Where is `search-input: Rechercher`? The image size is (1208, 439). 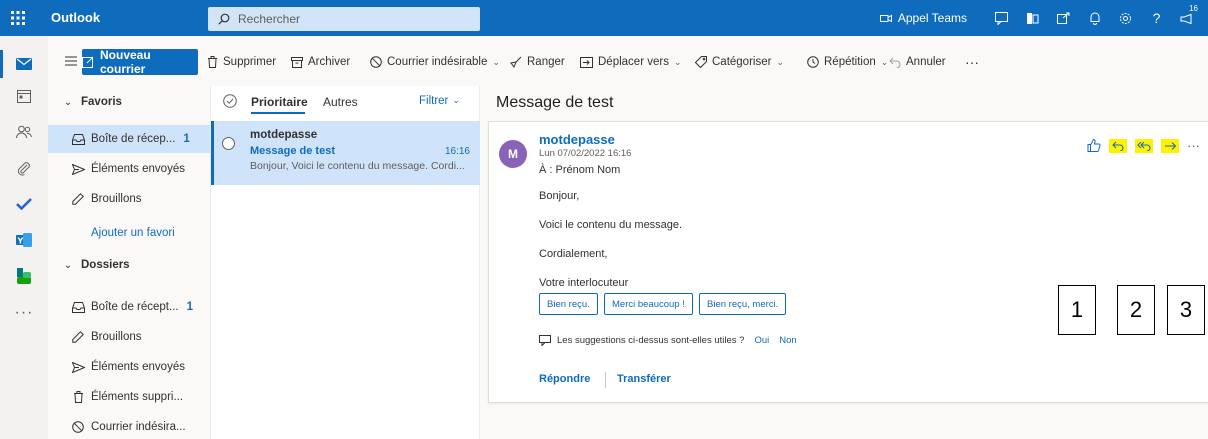 search-input: Rechercher is located at coordinates (344, 19).